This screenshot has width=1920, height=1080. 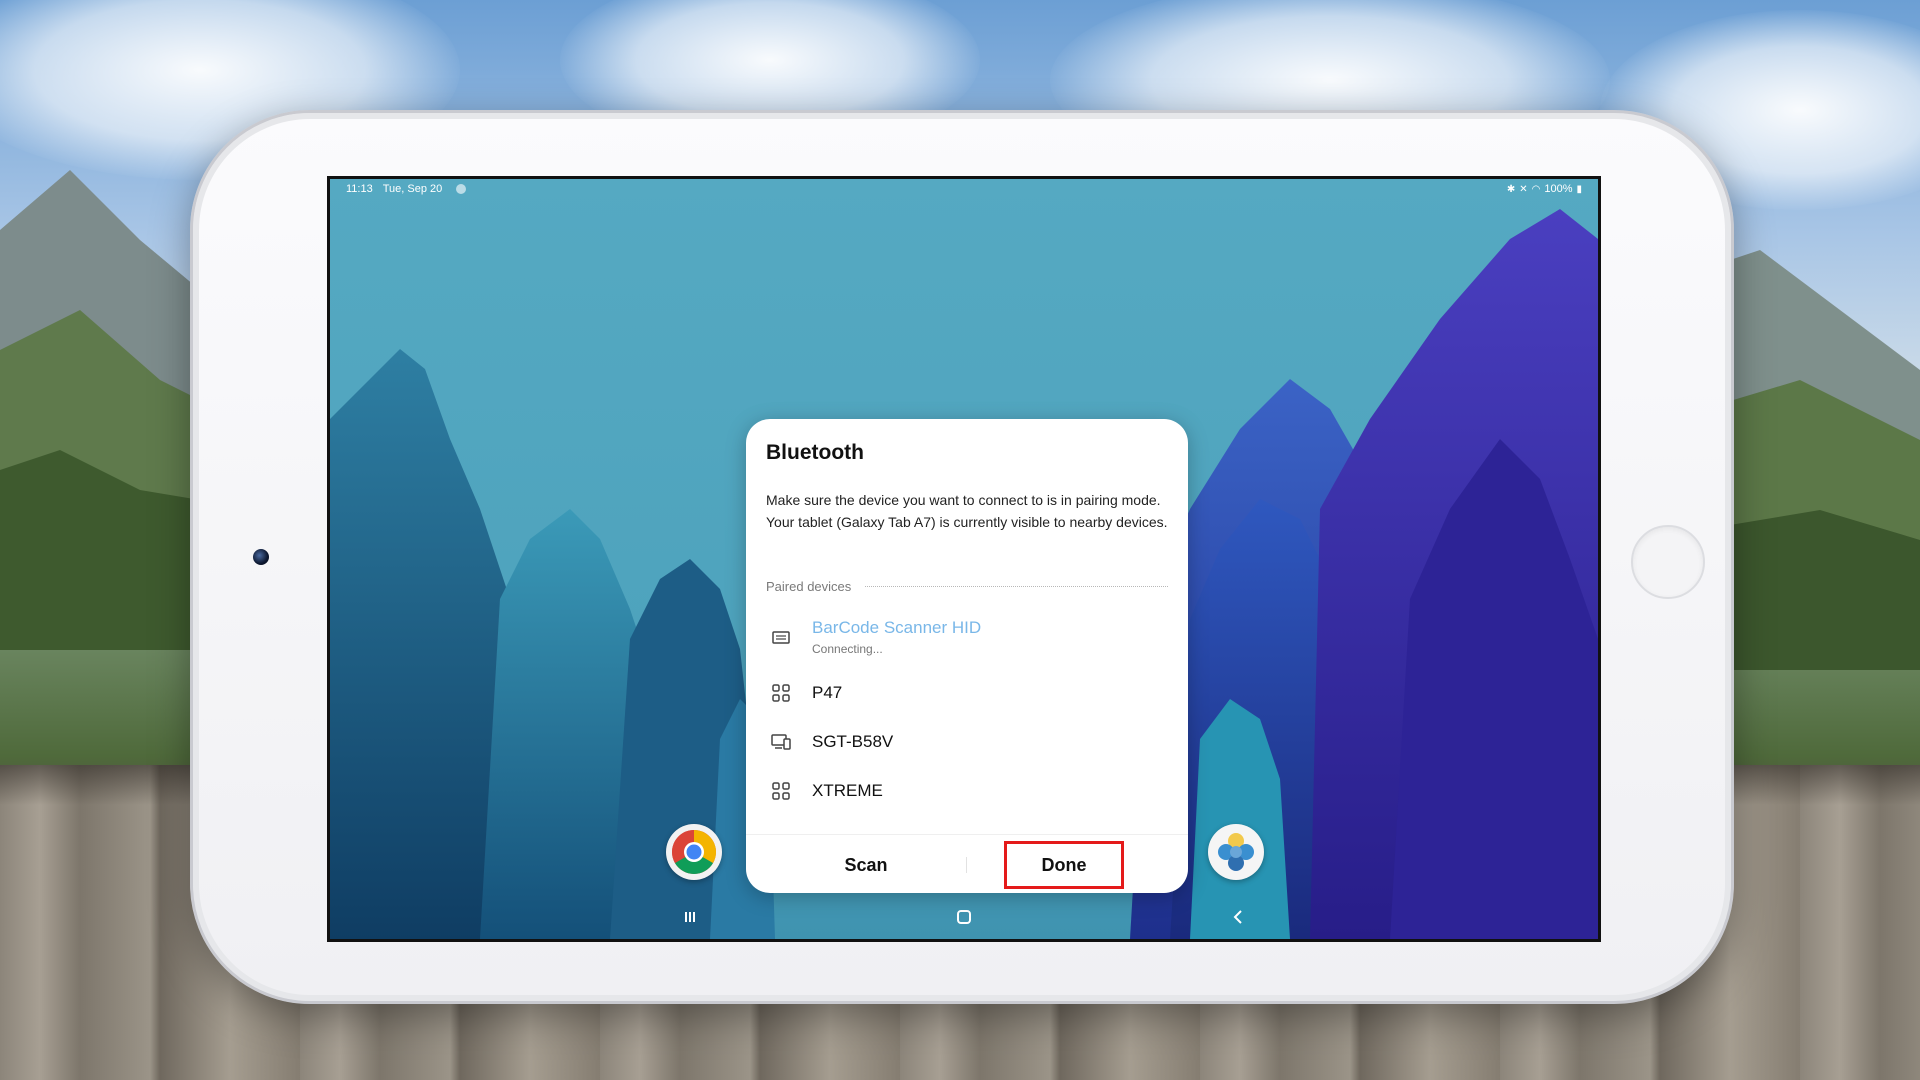 I want to click on tablet-home-button, so click(x=1668, y=562).